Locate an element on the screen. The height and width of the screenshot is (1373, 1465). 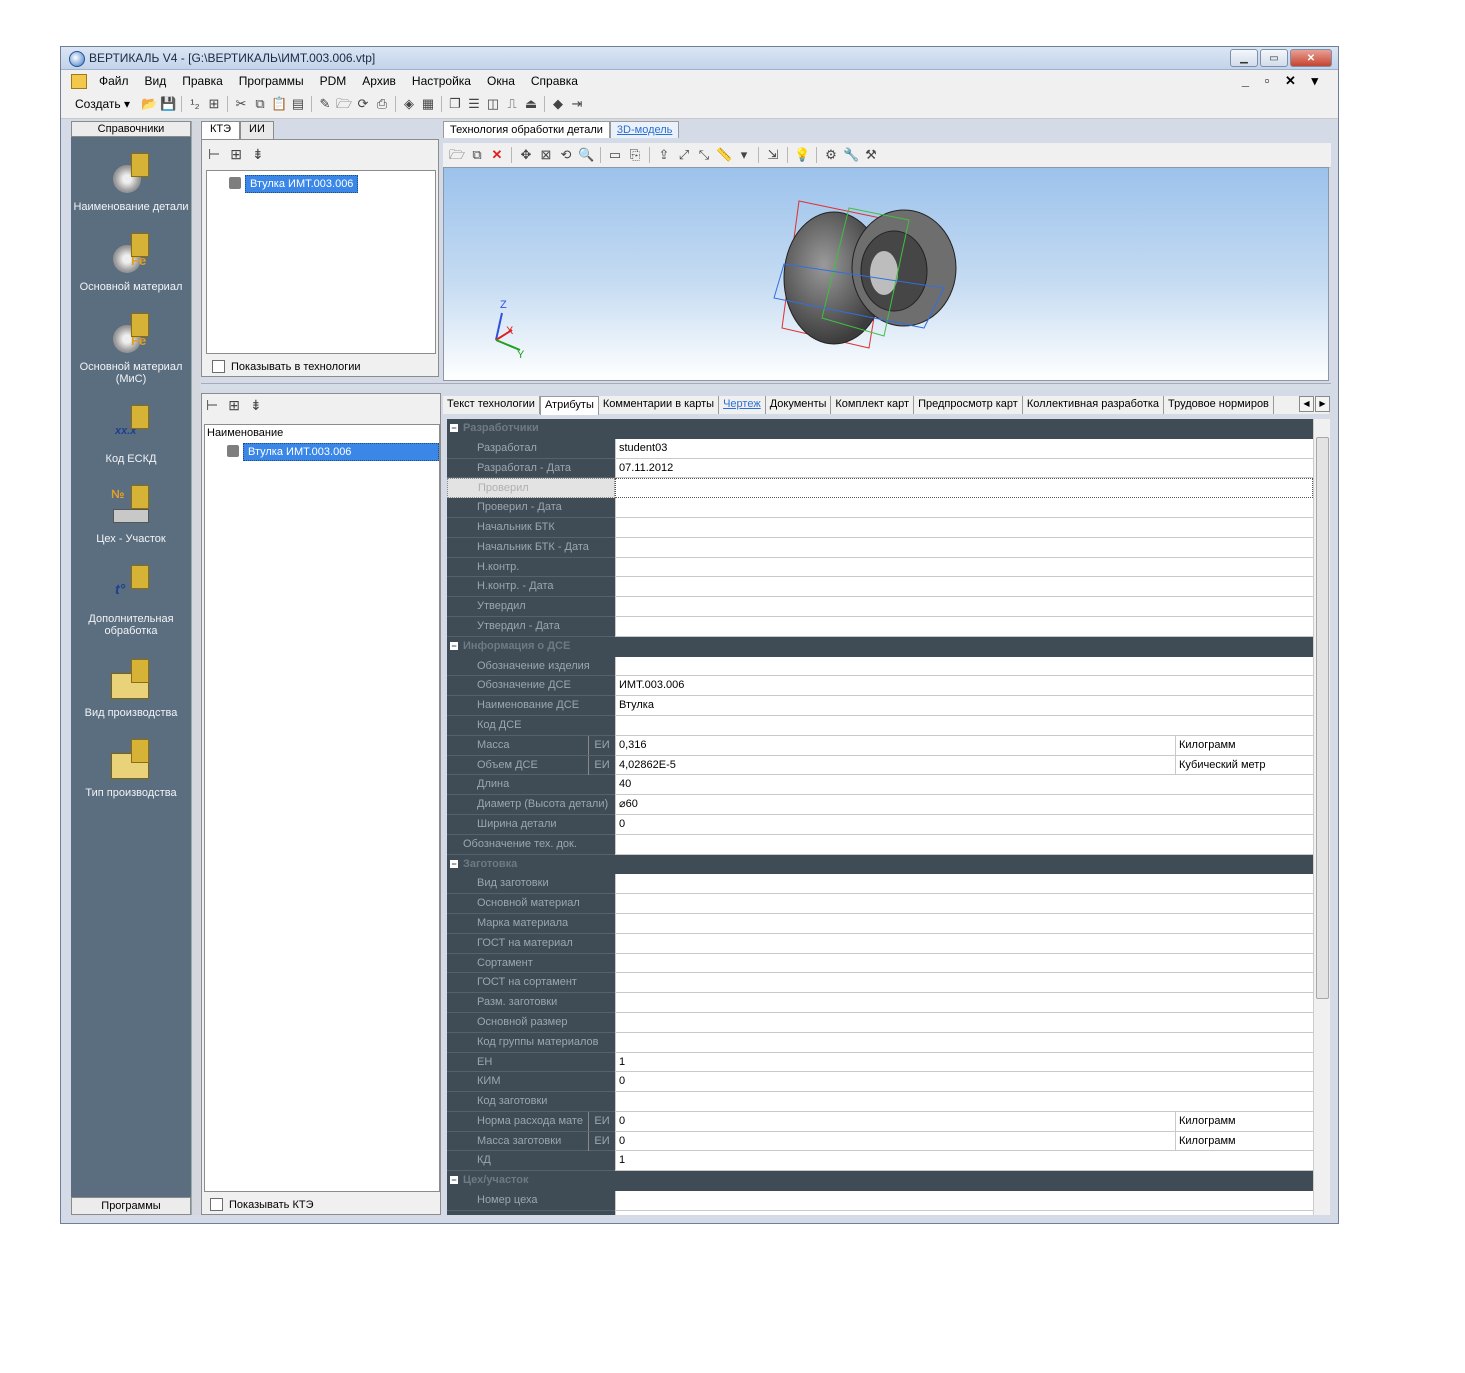
grid-row: Диаметр (Высота детали) ⌀60 is located at coordinates (880, 805).